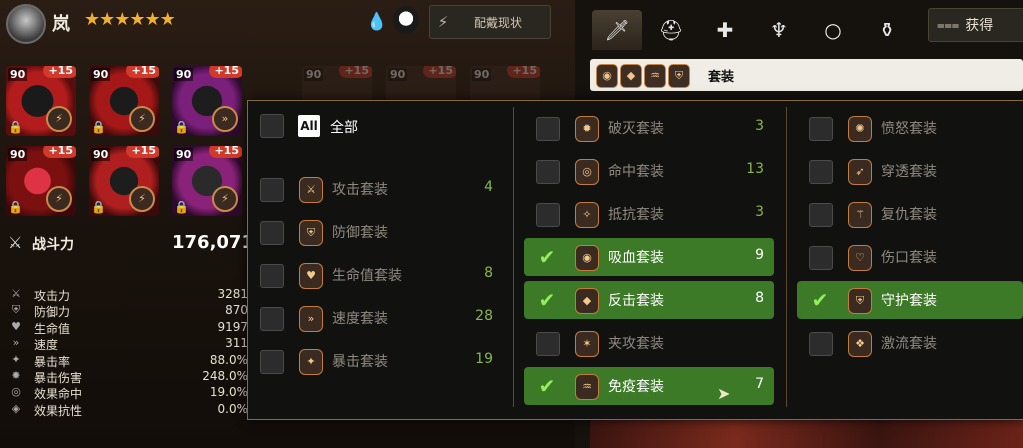  I want to click on element-water-icon: 💧, so click(377, 22).